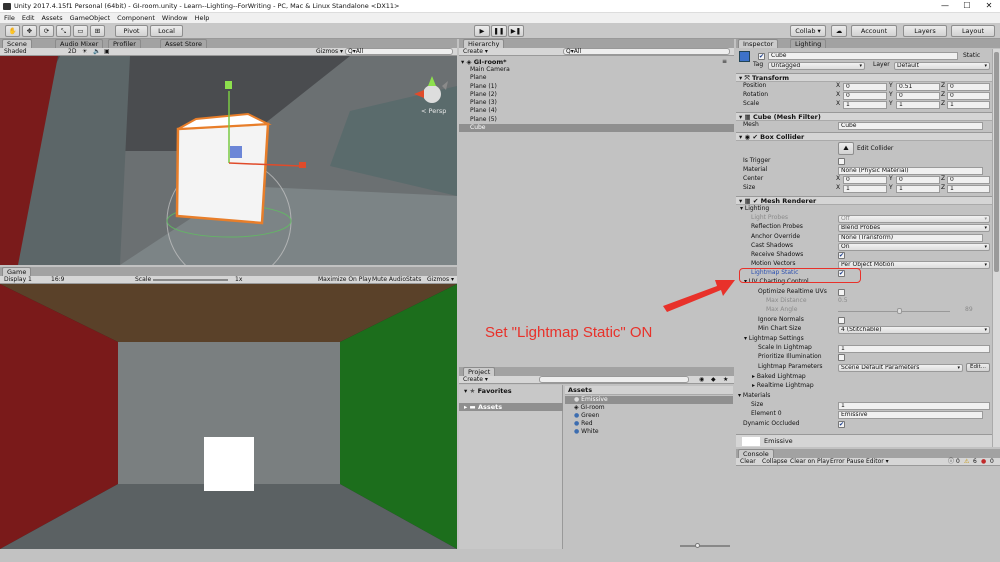 The image size is (1000, 562). What do you see at coordinates (329, 52) in the screenshot?
I see `gizmos-dropdown: Gizmos ▾` at bounding box center [329, 52].